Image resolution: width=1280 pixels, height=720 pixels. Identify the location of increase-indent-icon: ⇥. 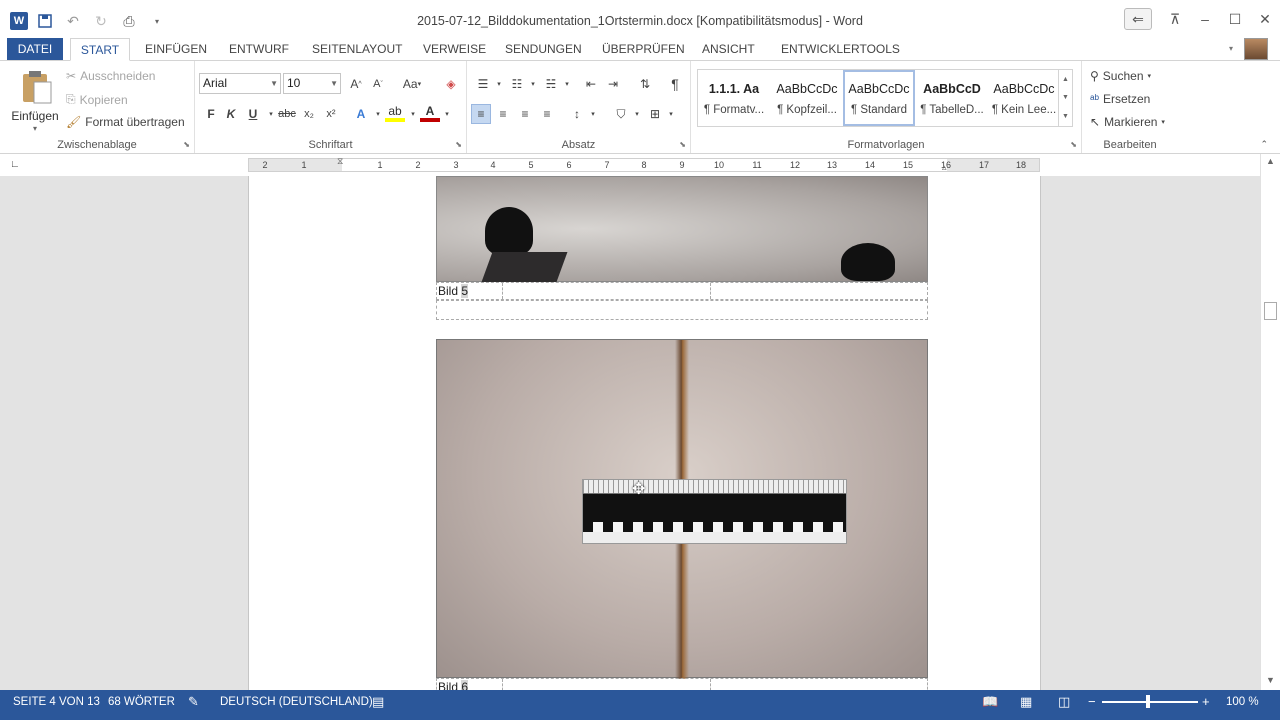
(613, 84).